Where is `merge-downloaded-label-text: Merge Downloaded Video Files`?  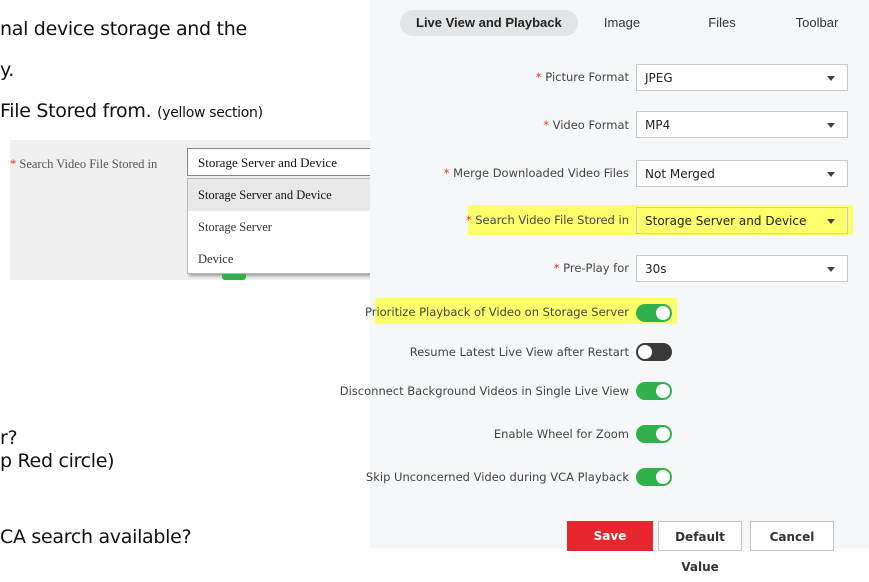 merge-downloaded-label-text: Merge Downloaded Video Files is located at coordinates (541, 173).